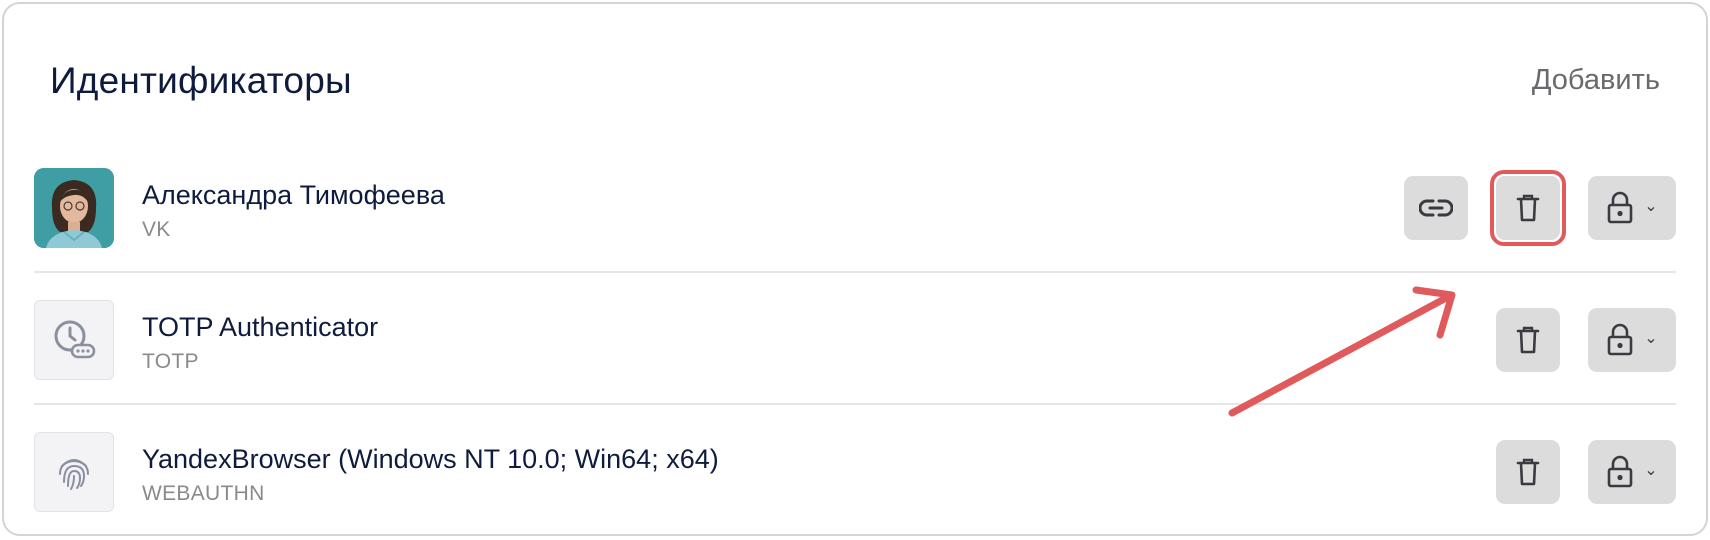 The height and width of the screenshot is (540, 1710). Describe the element at coordinates (156, 229) in the screenshot. I see `identifier-type: VK` at that location.